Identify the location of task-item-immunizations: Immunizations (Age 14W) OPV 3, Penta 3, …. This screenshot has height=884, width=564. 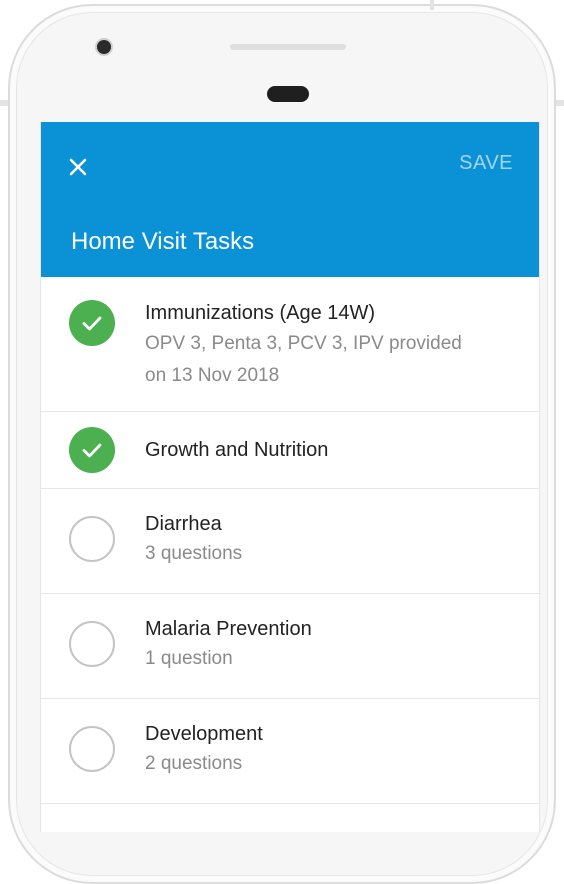
(290, 344).